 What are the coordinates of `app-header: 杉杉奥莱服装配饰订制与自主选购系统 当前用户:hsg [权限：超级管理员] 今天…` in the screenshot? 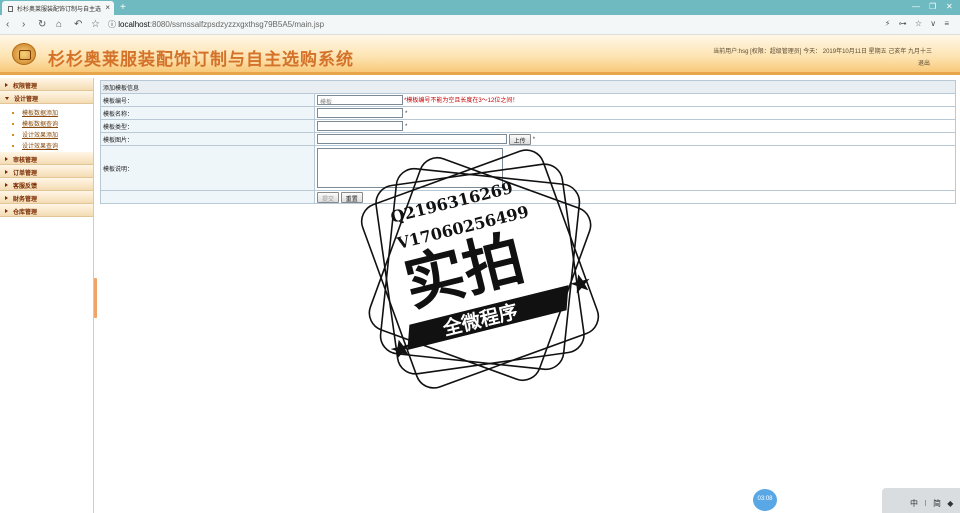 It's located at (480, 55).